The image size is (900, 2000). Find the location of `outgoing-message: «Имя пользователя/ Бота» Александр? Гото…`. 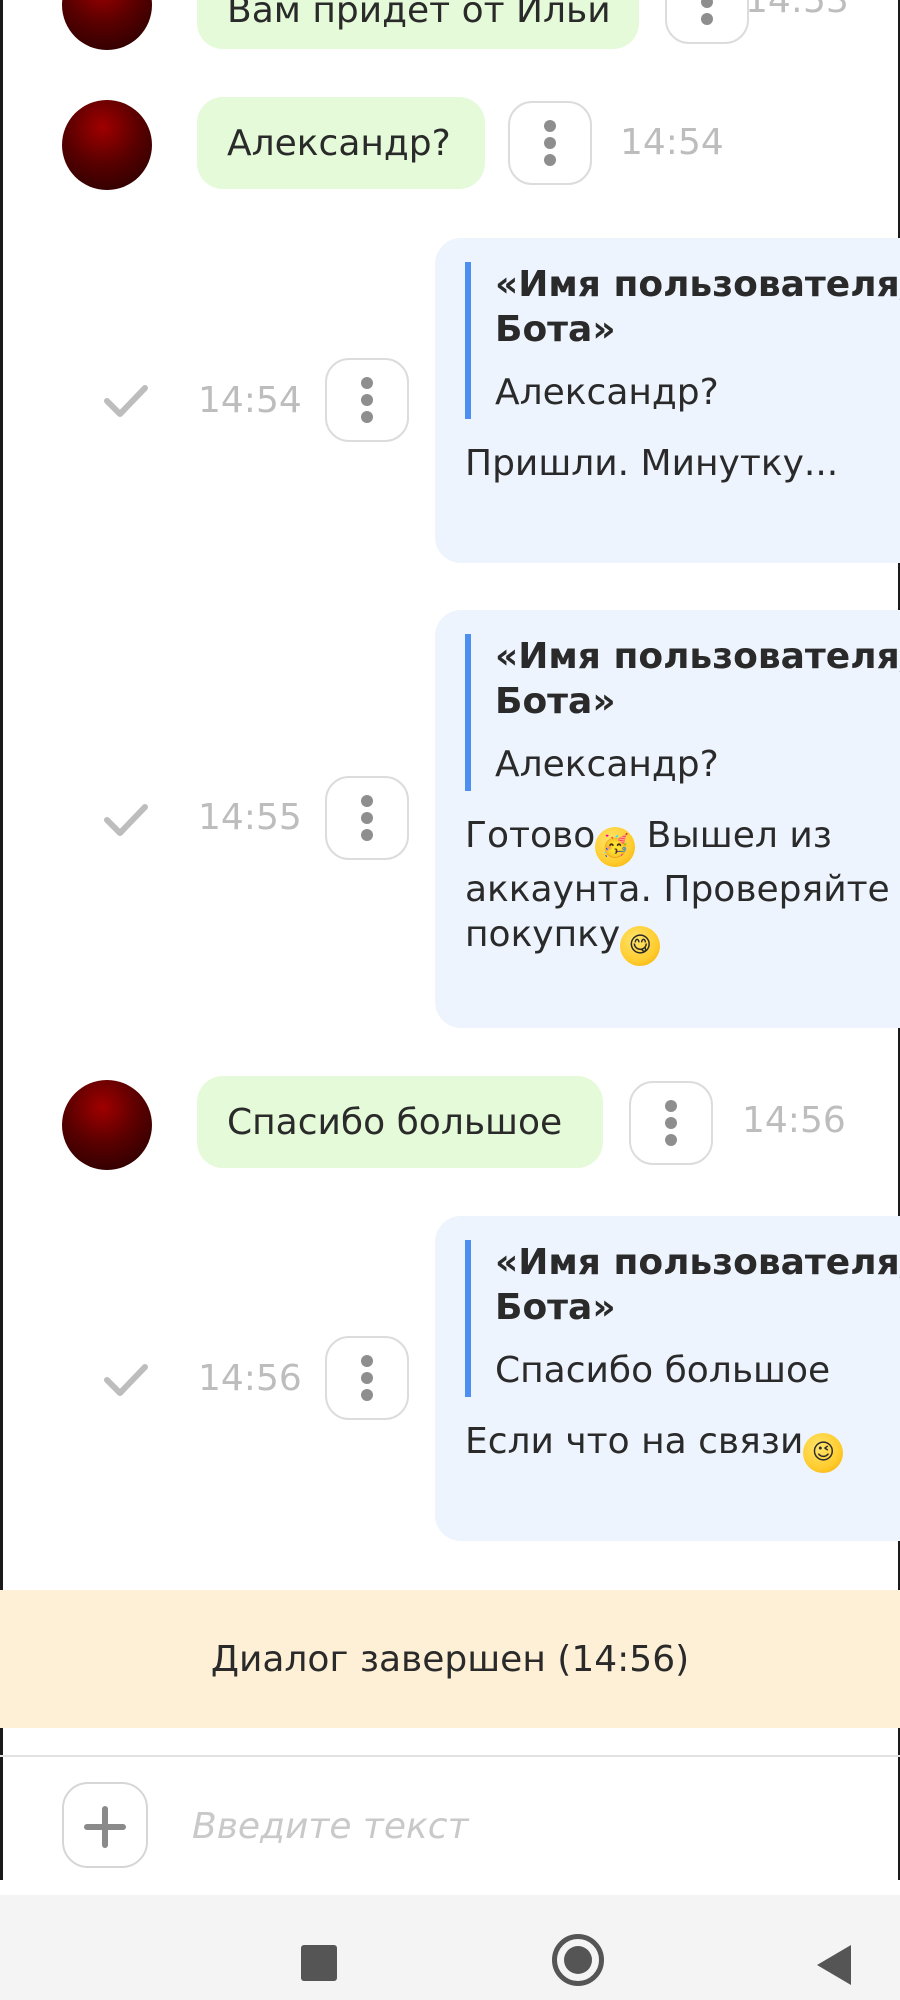

outgoing-message: «Имя пользователя/ Бота» Александр? Гото… is located at coordinates (667, 819).